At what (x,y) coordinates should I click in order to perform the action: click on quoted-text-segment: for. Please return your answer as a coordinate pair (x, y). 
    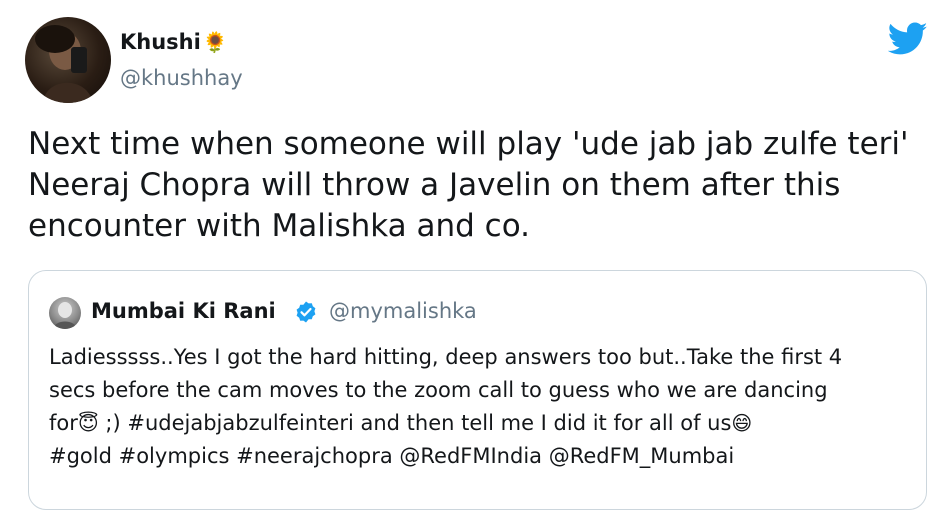
    Looking at the image, I should click on (63, 423).